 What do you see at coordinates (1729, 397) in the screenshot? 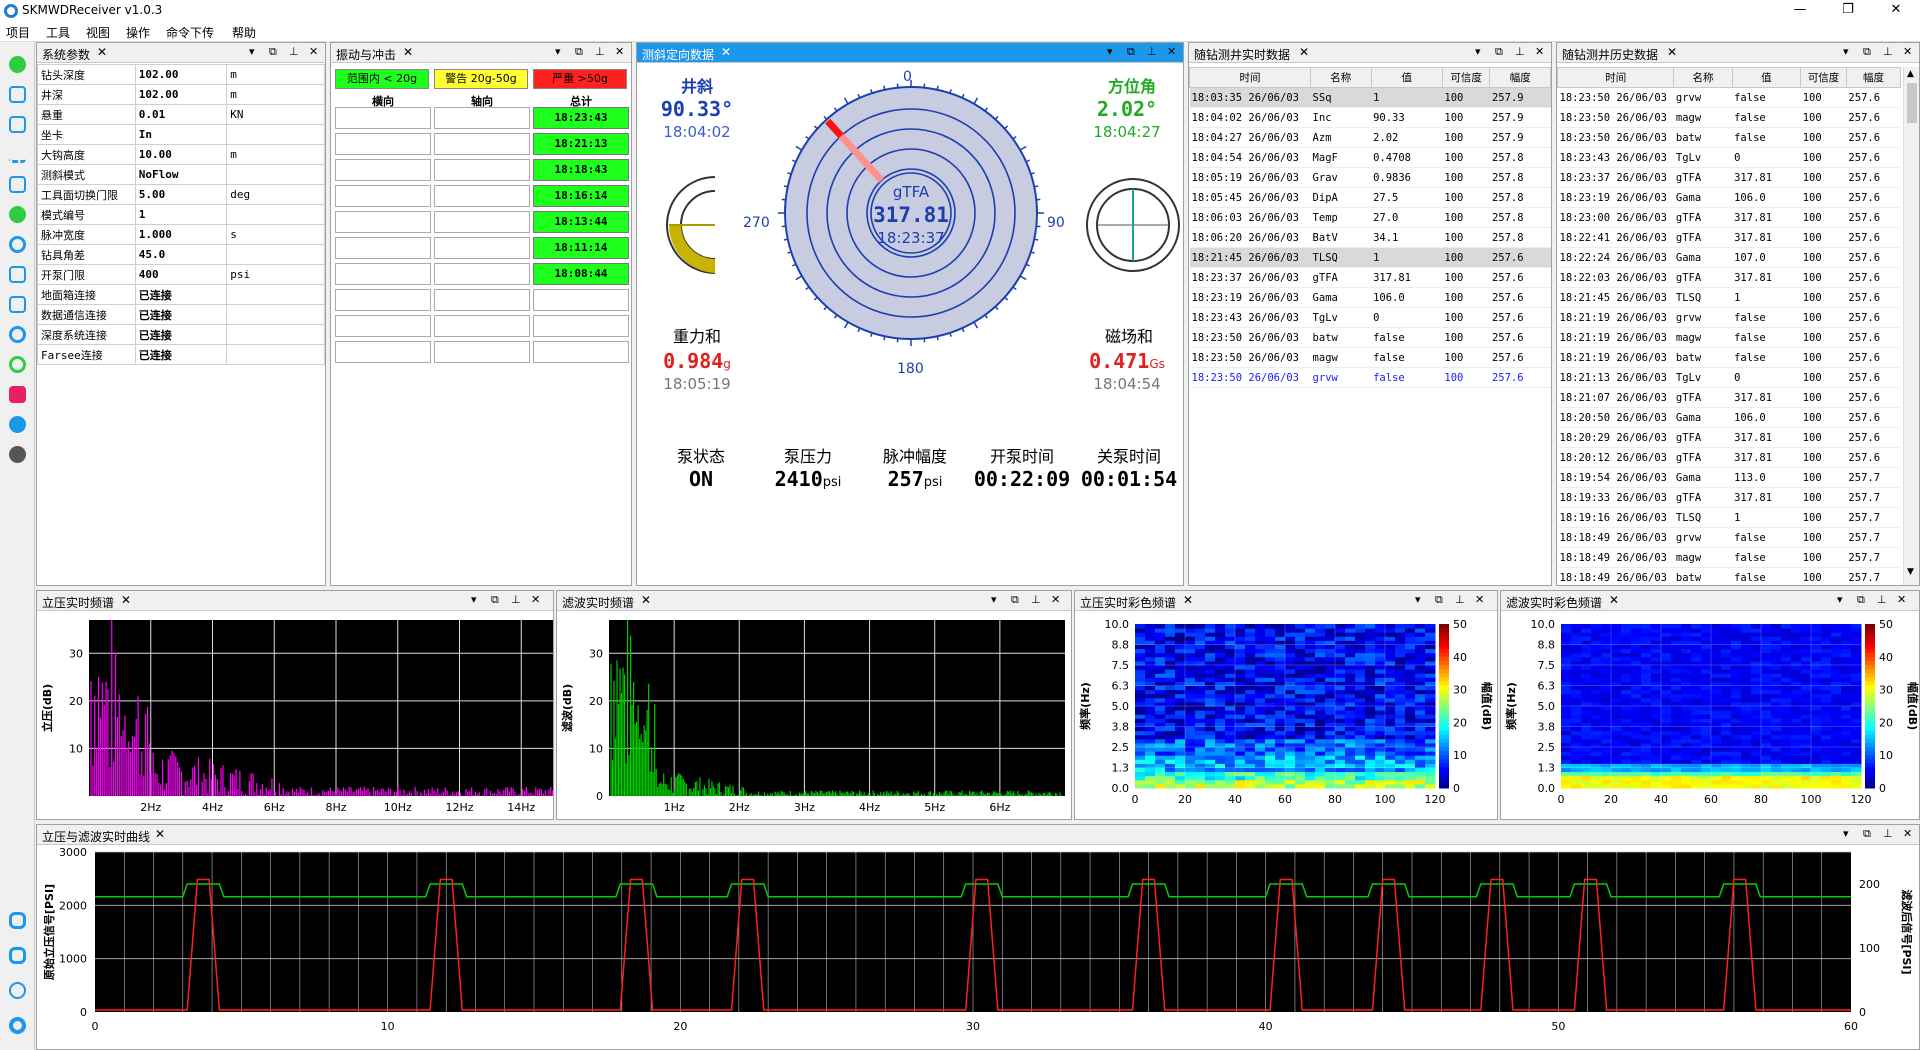
I see `table-row: 18:21:07 26/06/03 gTFA 317.81 100 257.6` at bounding box center [1729, 397].